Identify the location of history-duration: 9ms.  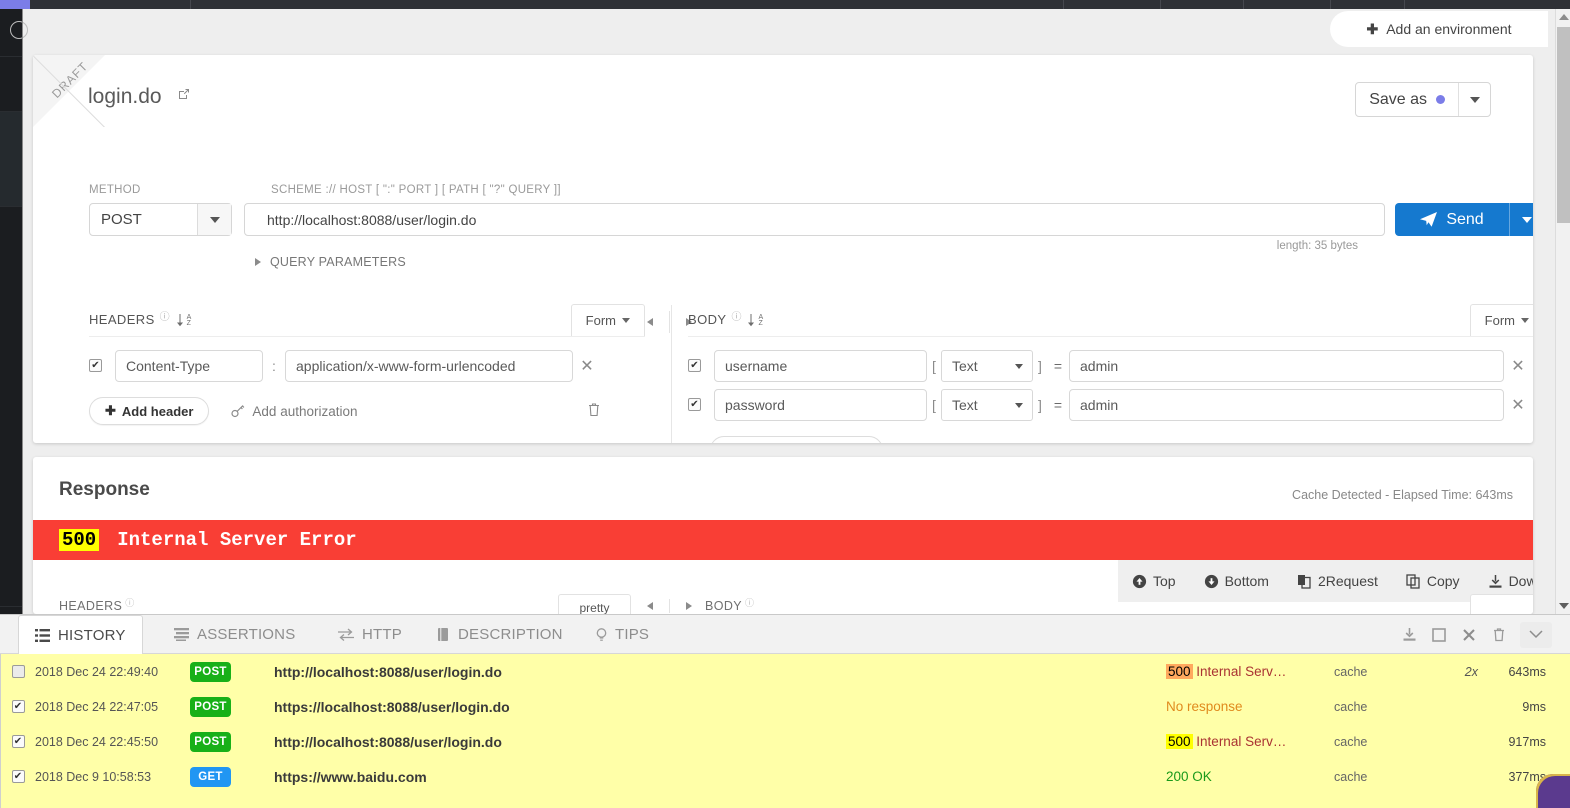
(1534, 706).